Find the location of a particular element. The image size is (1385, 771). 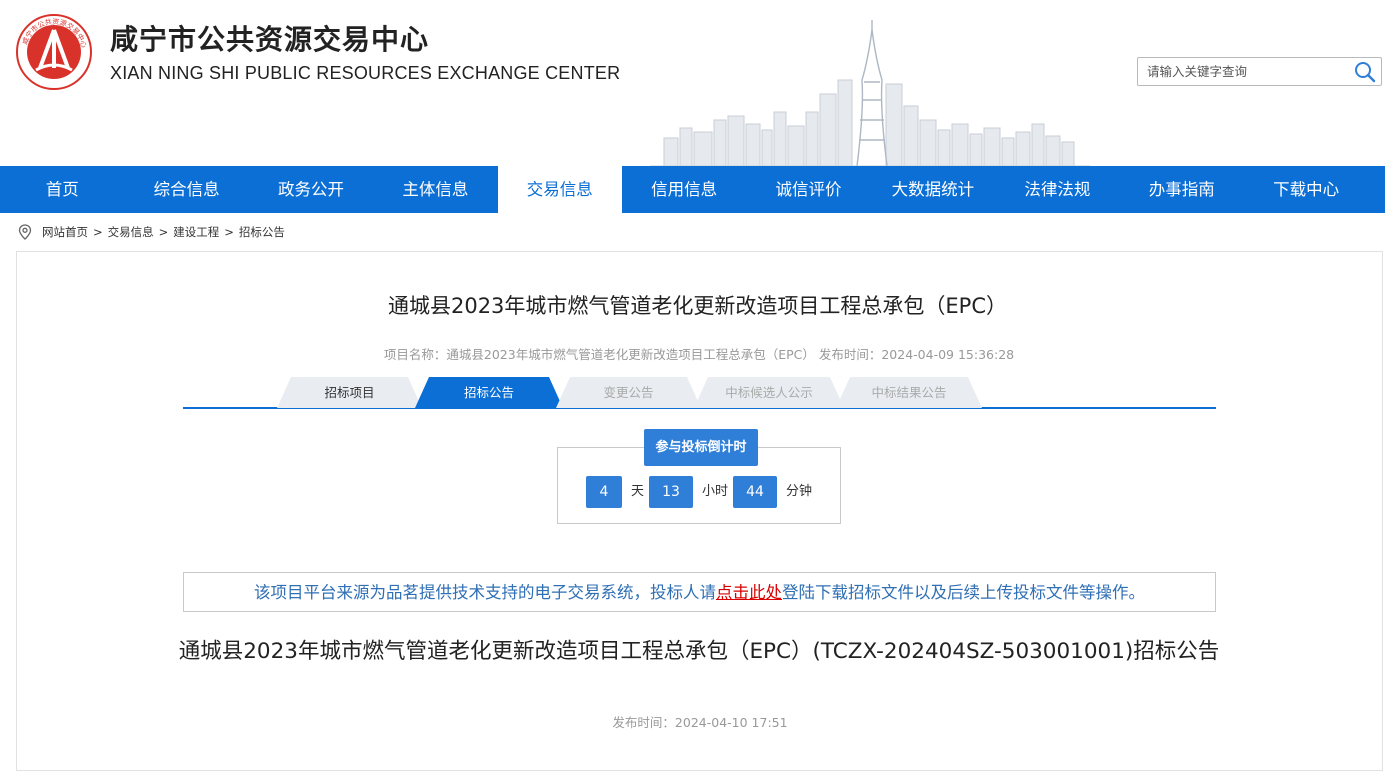

breadcrumb-home: 网站首页 is located at coordinates (65, 232).